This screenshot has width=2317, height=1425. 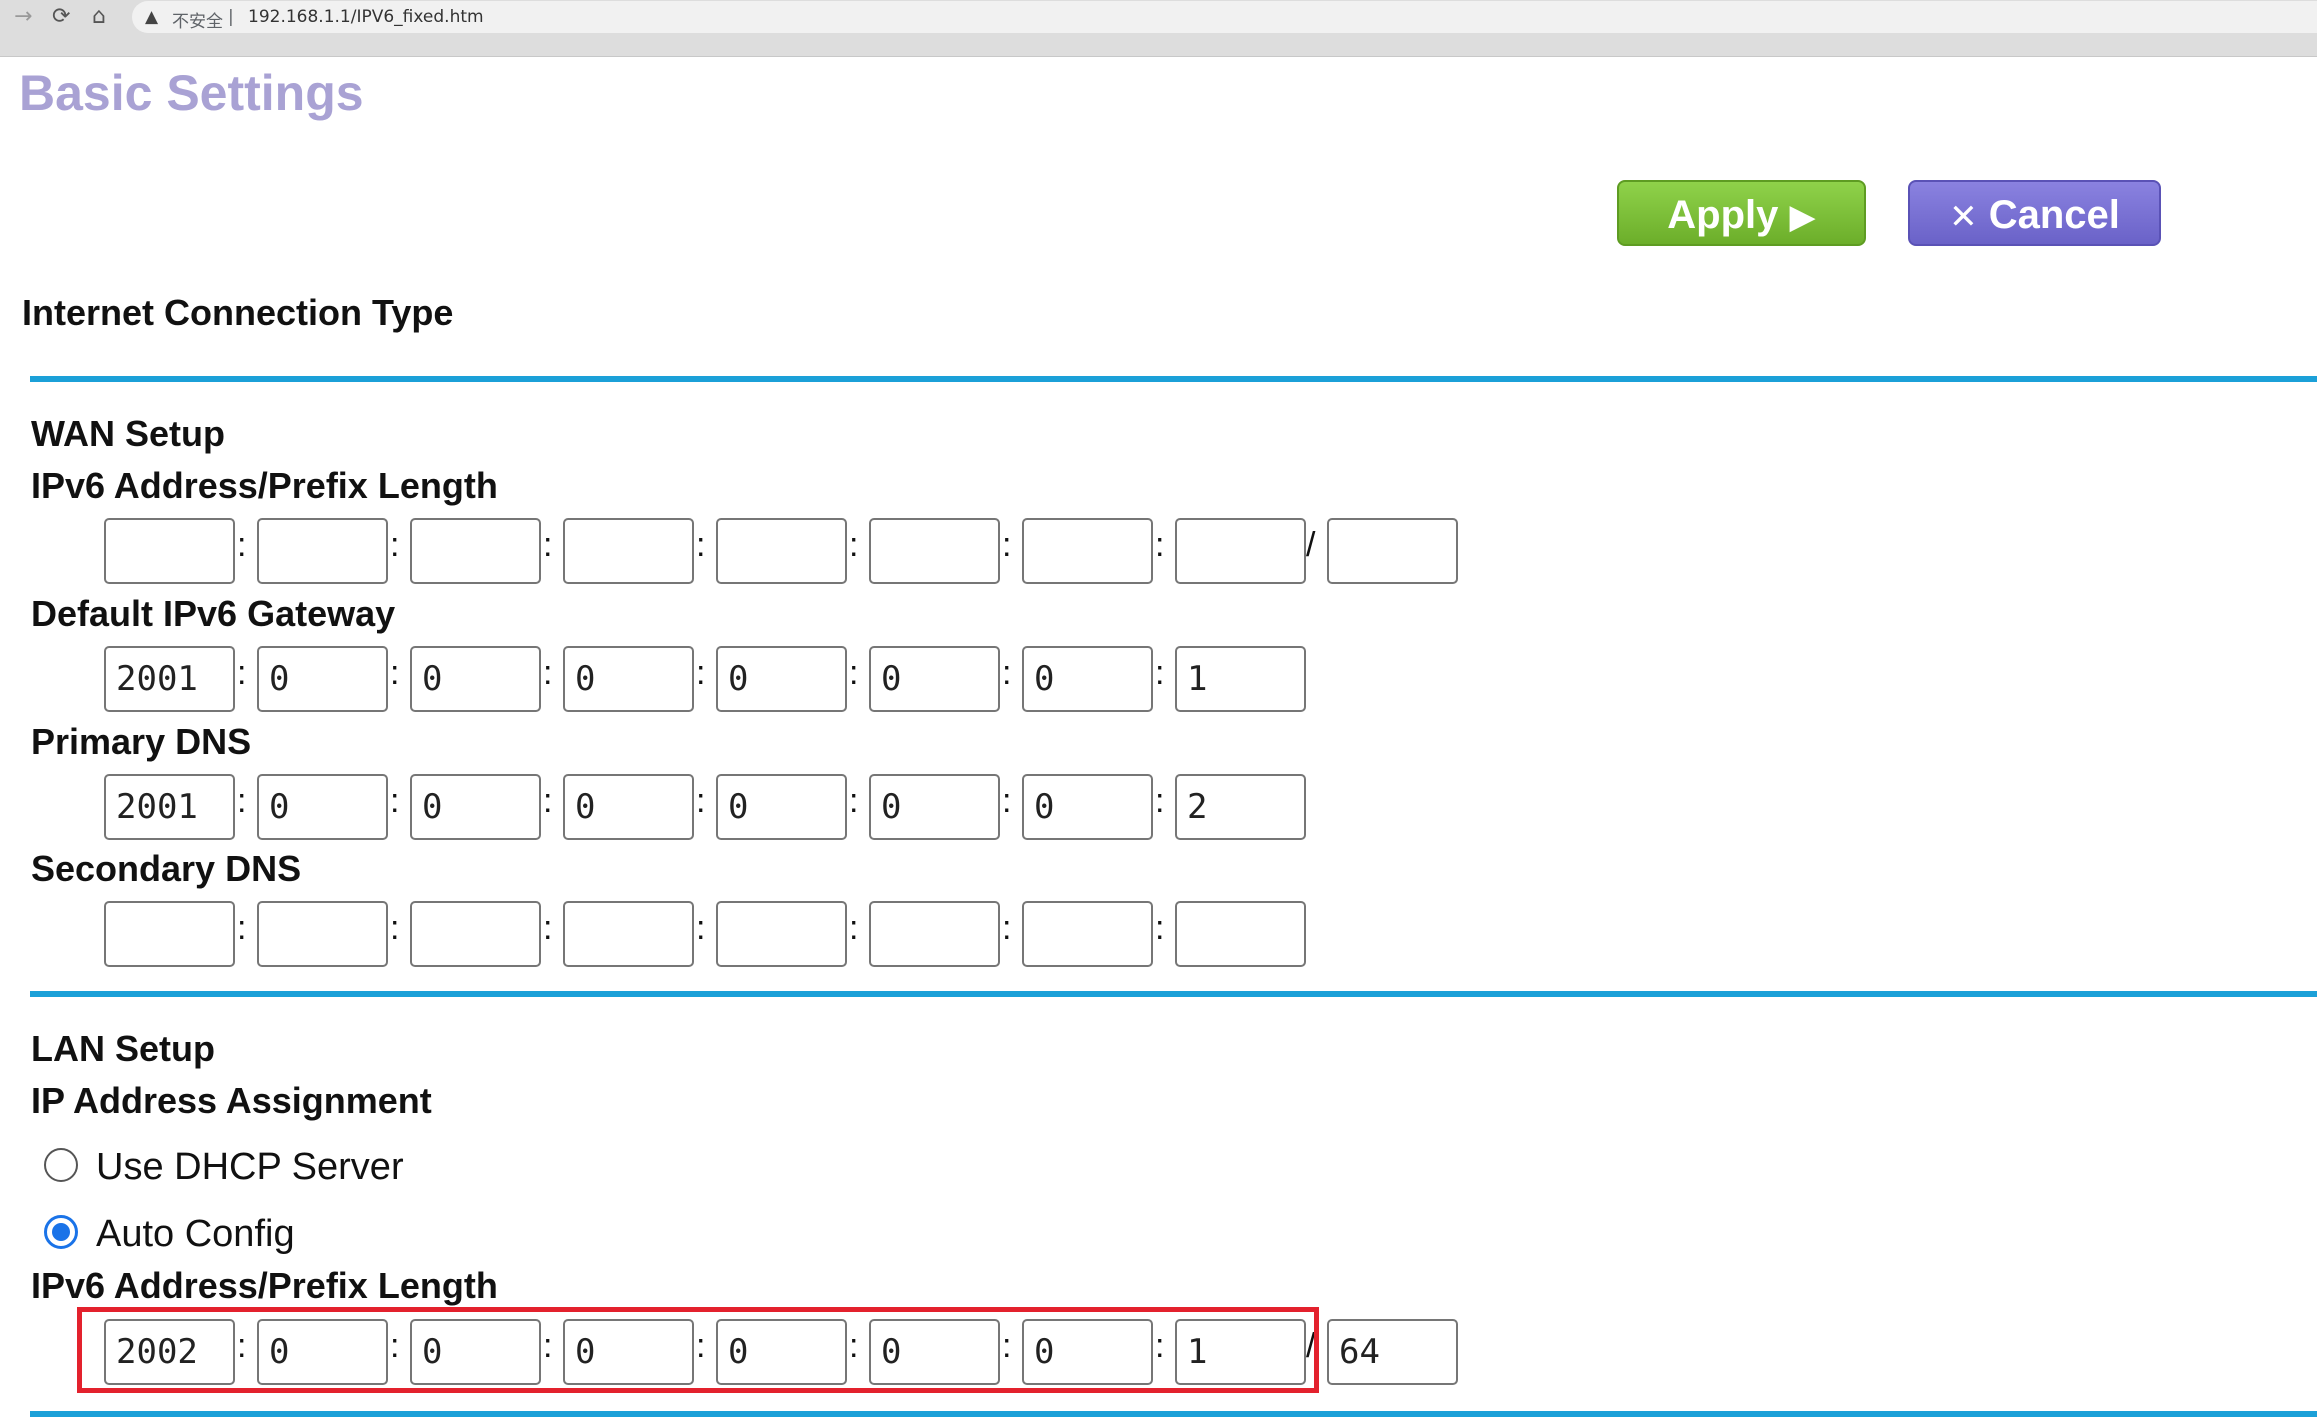 I want to click on primary-dns-row: : : :, so click(x=750, y=808).